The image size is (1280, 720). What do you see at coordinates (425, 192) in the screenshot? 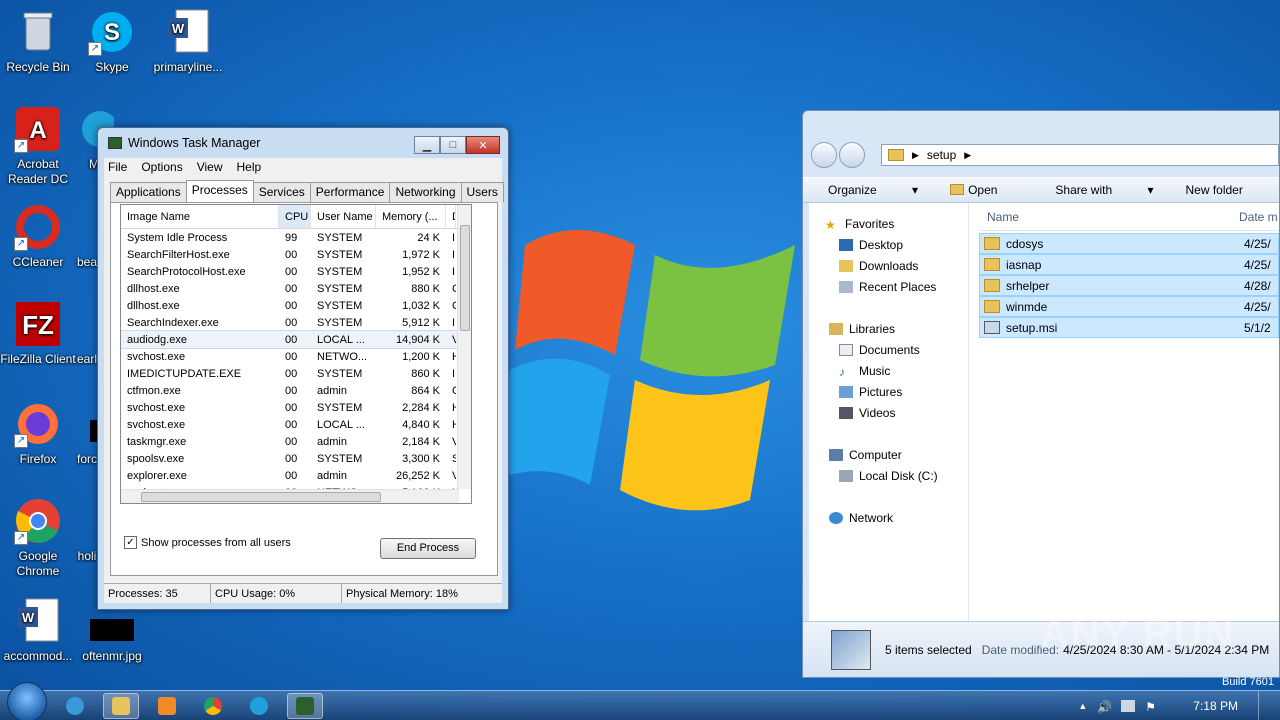
I see `tab-networking: Networking` at bounding box center [425, 192].